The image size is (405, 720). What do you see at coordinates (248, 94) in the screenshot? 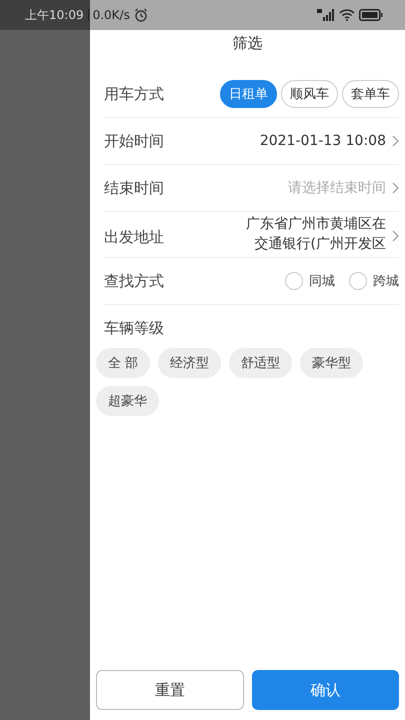
I see `mode-chip: 日租单` at bounding box center [248, 94].